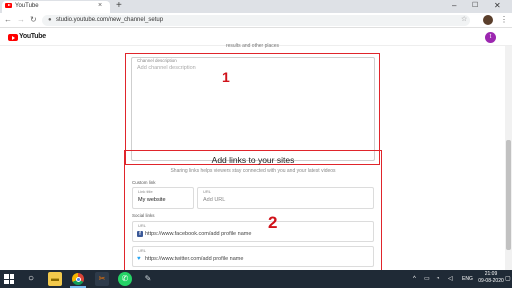  Describe the element at coordinates (13, 37) in the screenshot. I see `youtube-logo-play-icon` at that location.